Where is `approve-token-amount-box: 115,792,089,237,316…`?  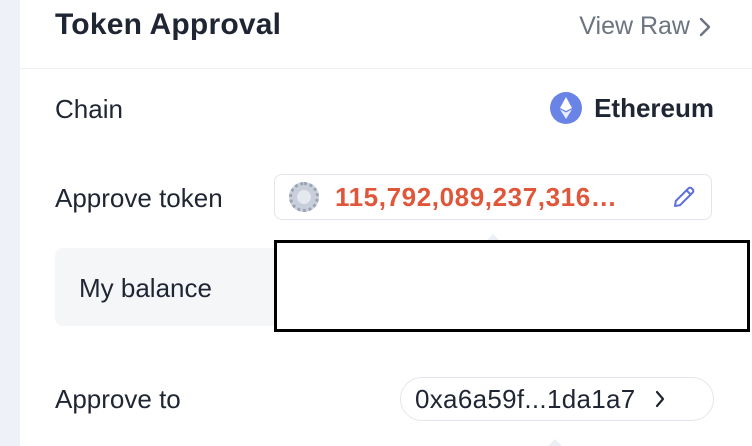 approve-token-amount-box: 115,792,089,237,316… is located at coordinates (493, 197).